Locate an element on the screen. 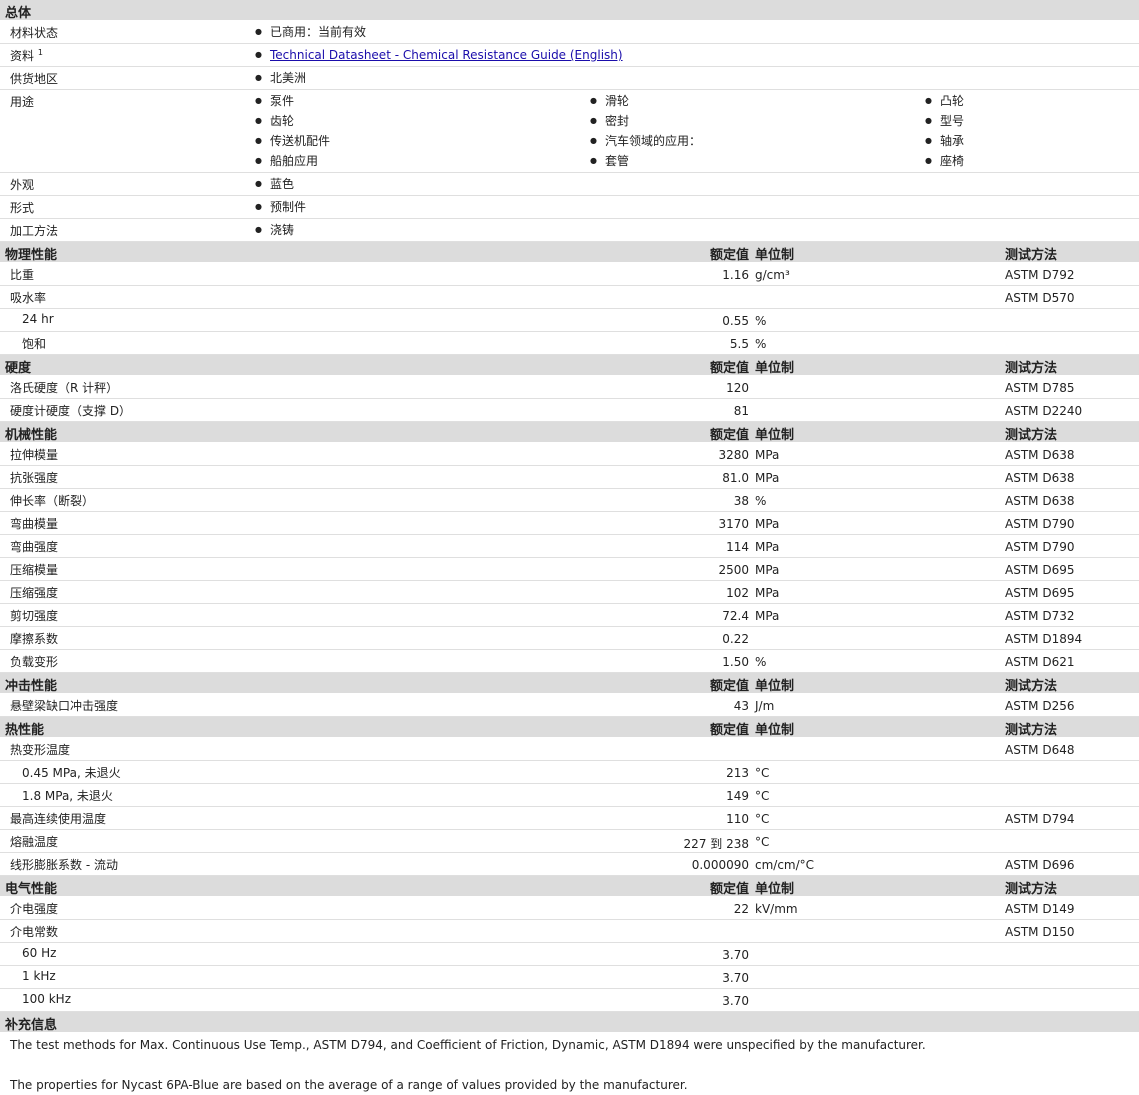 This screenshot has width=1139, height=1095. property-label: 抗张强度 is located at coordinates (34, 478).